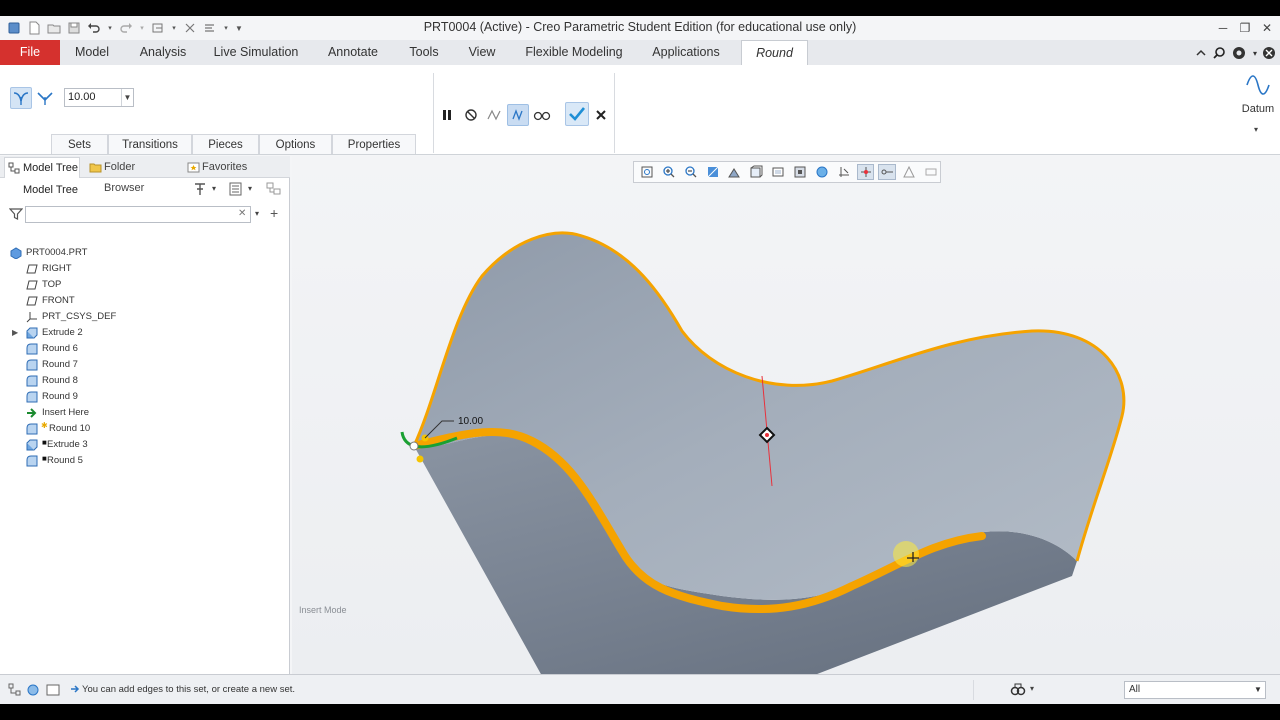  I want to click on tree-item-top: TOP, so click(144, 285).